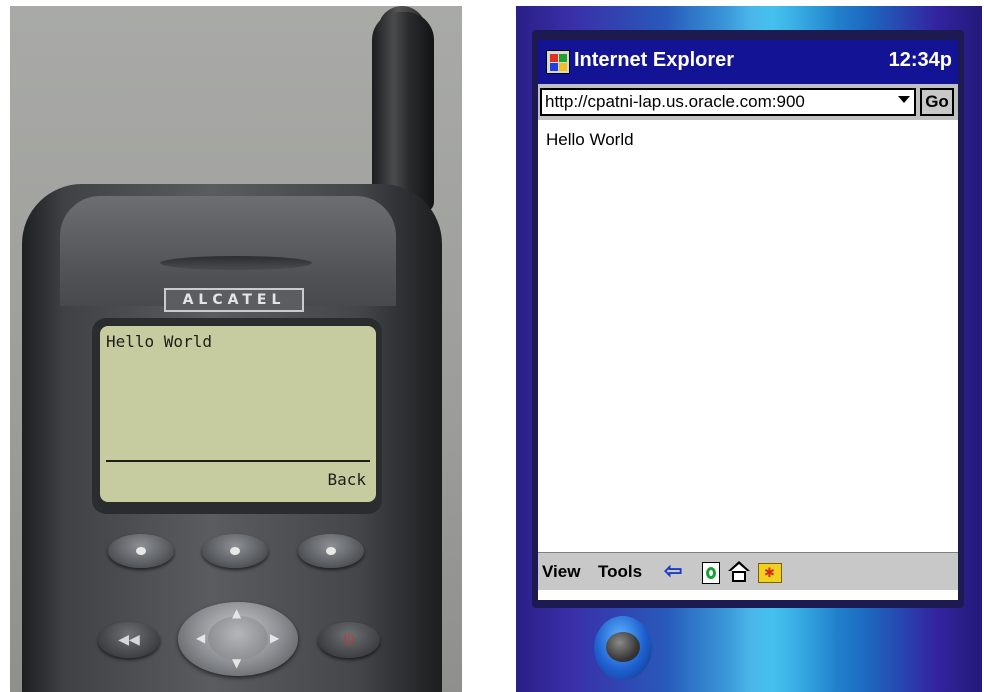  I want to click on hardware-button-center, so click(623, 647).